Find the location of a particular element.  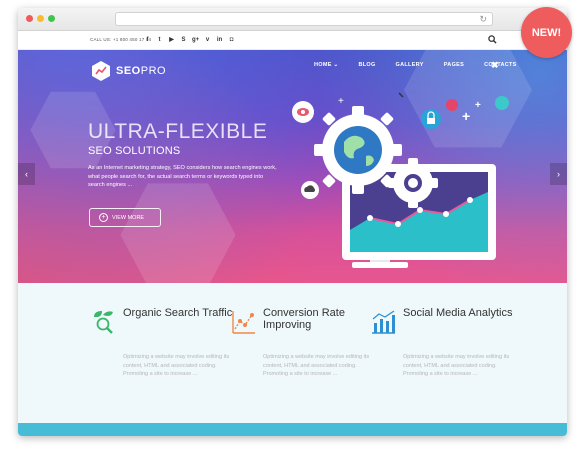

browser-chrome: ↻ is located at coordinates (292, 19).